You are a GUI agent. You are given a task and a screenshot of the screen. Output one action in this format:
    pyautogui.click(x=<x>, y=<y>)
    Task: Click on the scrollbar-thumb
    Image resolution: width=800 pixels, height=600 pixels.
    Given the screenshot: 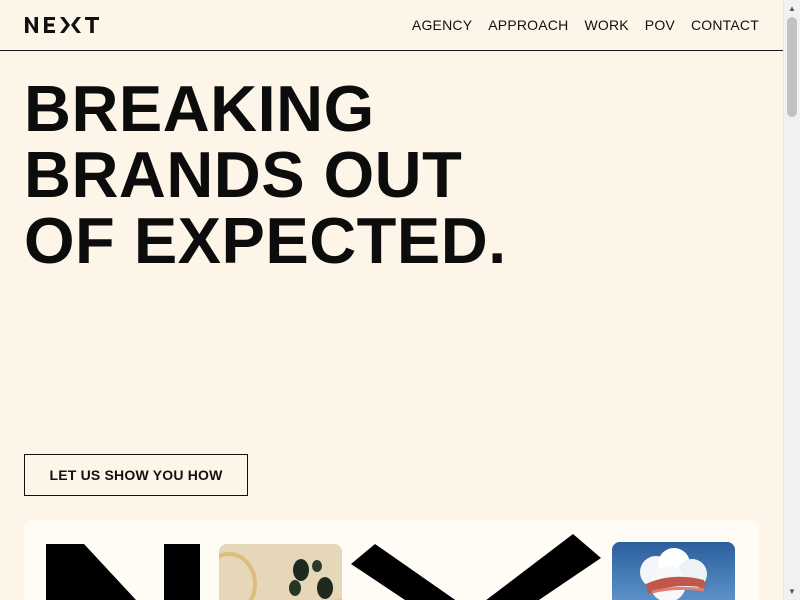 What is the action you would take?
    pyautogui.click(x=792, y=67)
    